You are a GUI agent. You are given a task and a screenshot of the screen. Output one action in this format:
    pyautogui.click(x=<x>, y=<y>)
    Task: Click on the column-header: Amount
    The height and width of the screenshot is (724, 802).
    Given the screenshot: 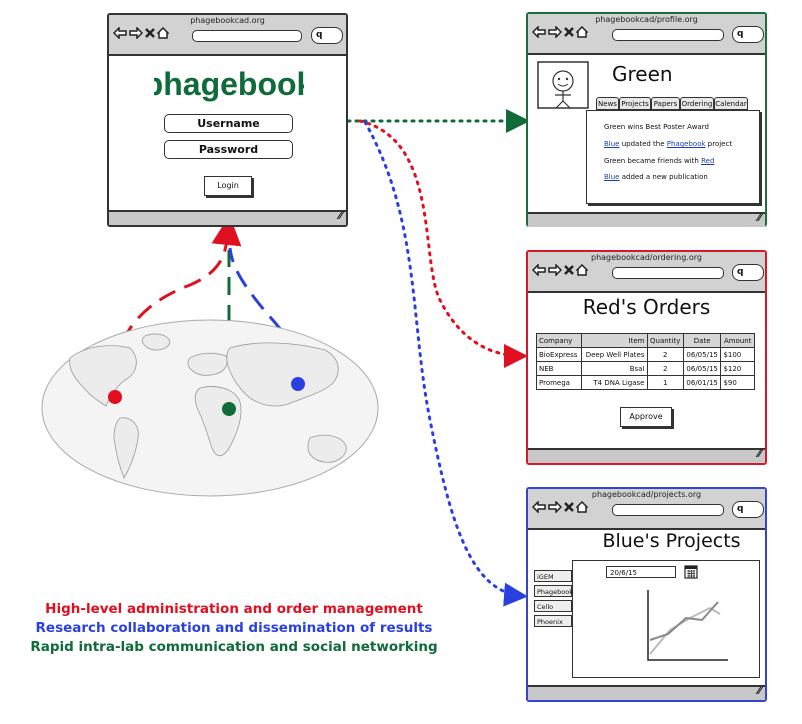 What is the action you would take?
    pyautogui.click(x=737, y=340)
    